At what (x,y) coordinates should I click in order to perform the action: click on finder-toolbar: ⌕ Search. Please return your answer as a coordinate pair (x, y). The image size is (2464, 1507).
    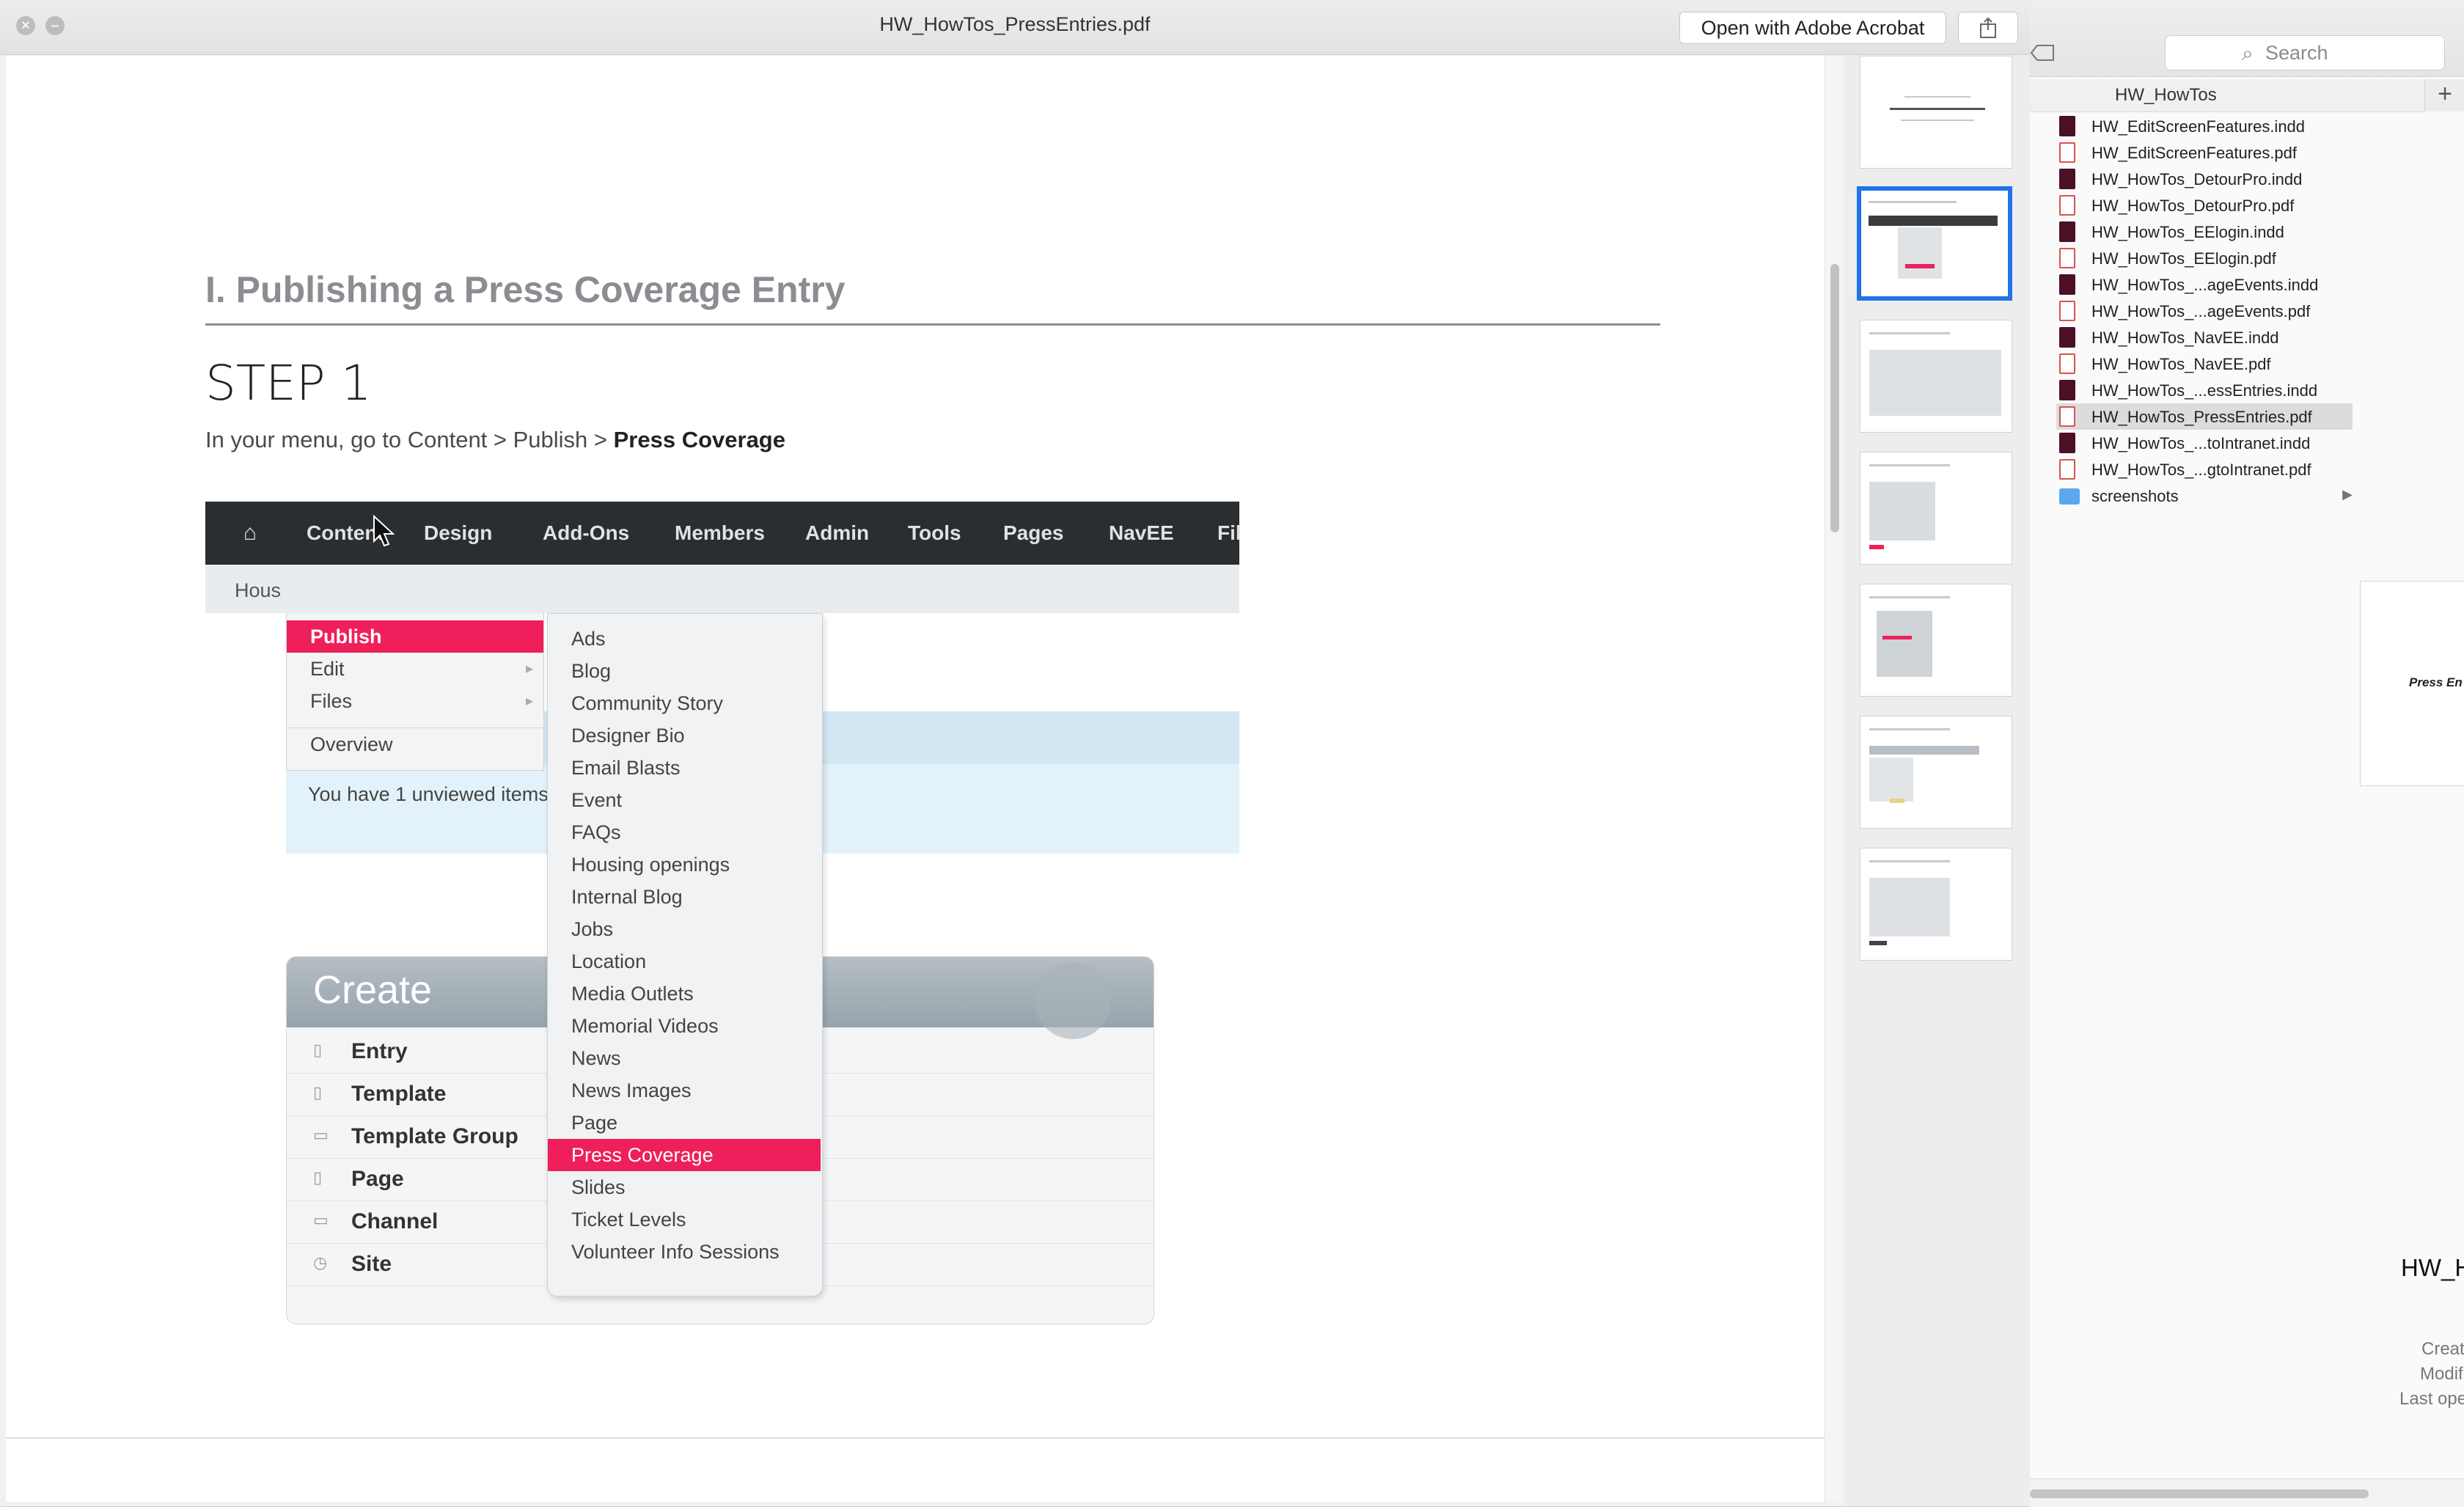
    Looking at the image, I should click on (2247, 38).